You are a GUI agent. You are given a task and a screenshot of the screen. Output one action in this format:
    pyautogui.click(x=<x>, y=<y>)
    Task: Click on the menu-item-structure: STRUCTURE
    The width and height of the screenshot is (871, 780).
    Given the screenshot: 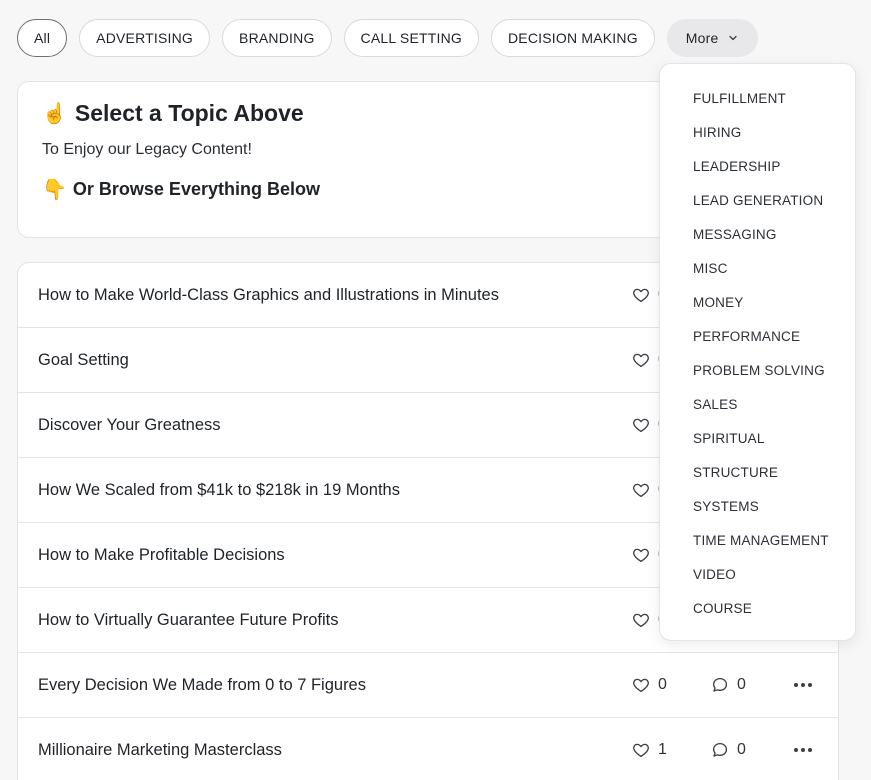 What is the action you would take?
    pyautogui.click(x=774, y=472)
    